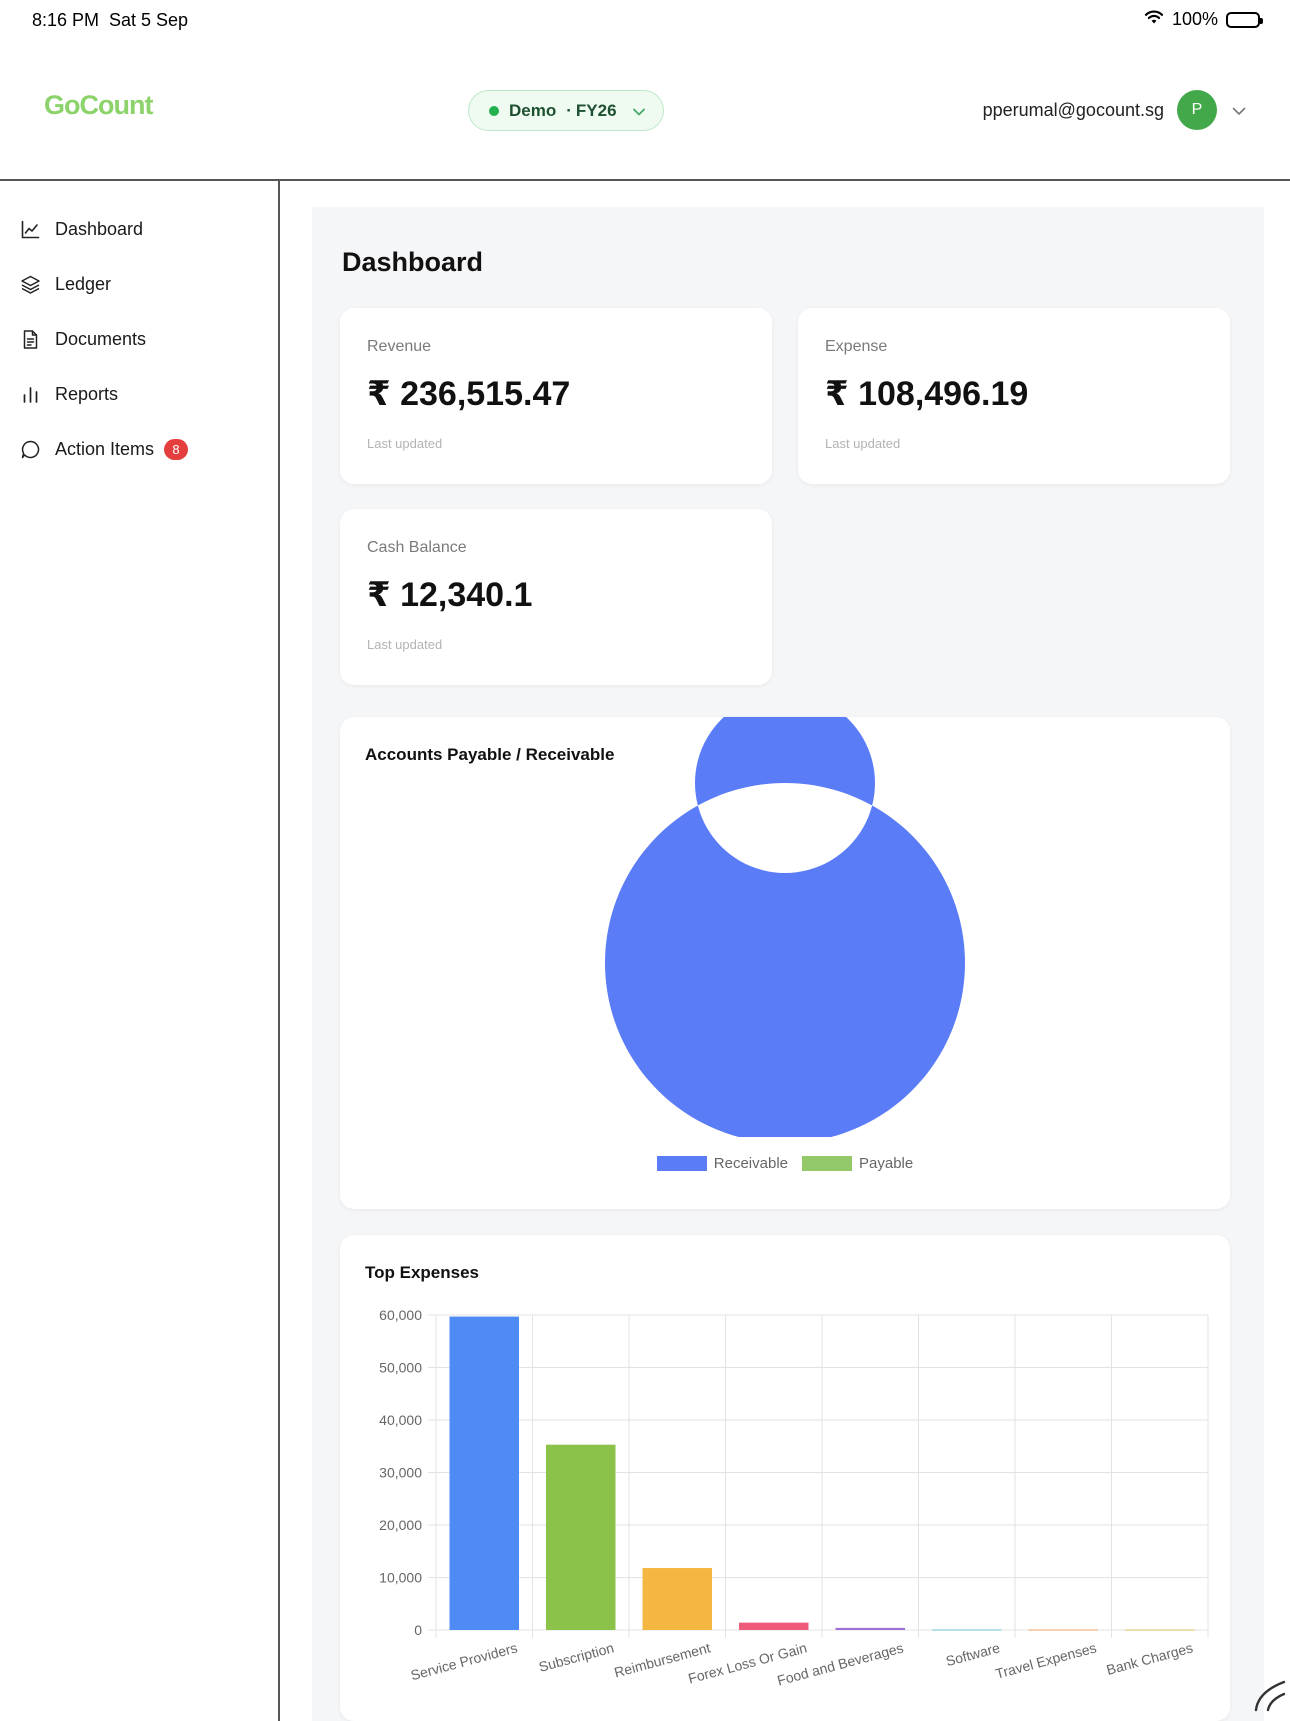 The width and height of the screenshot is (1290, 1721). What do you see at coordinates (581, 1537) in the screenshot?
I see `bar-subscription` at bounding box center [581, 1537].